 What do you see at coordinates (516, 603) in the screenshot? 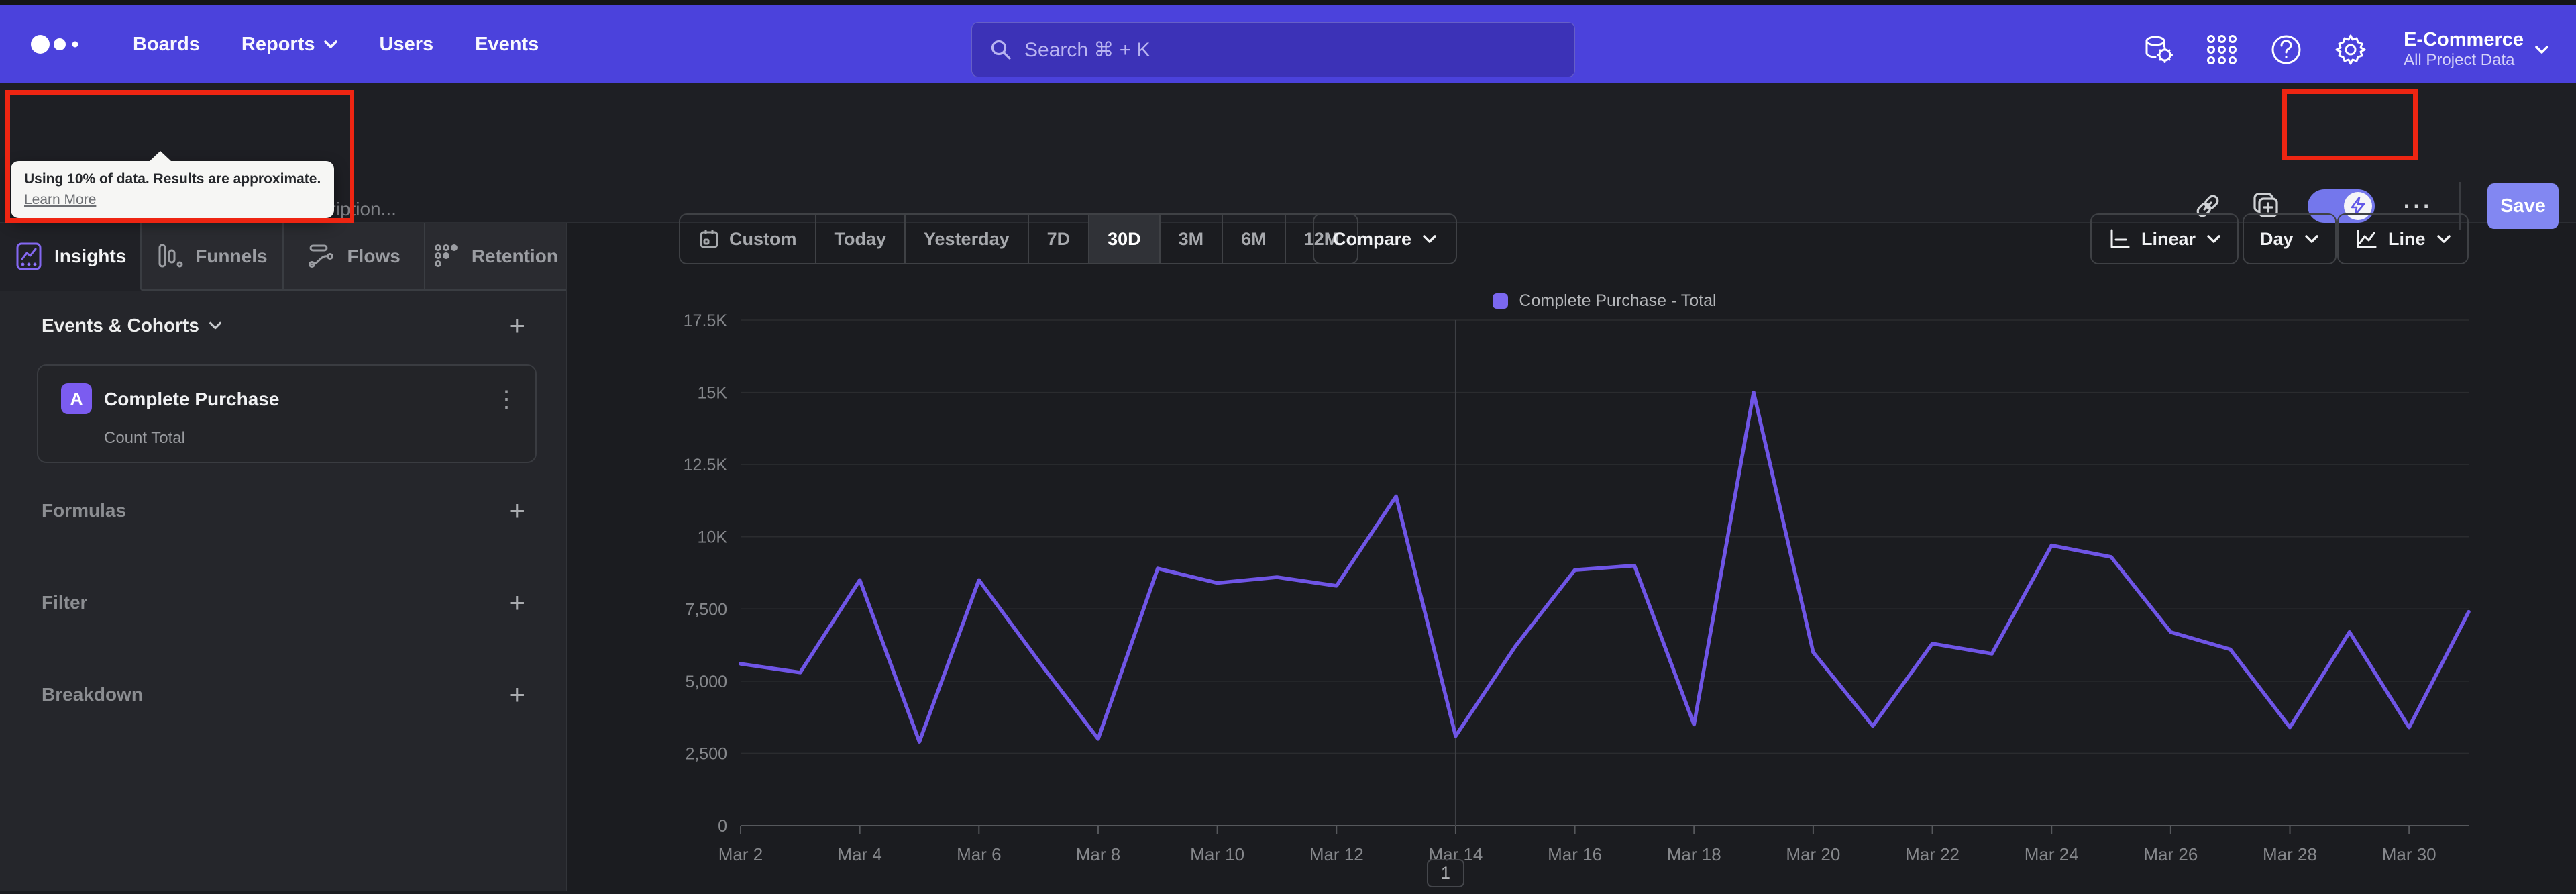
I see `add-filter-button: +` at bounding box center [516, 603].